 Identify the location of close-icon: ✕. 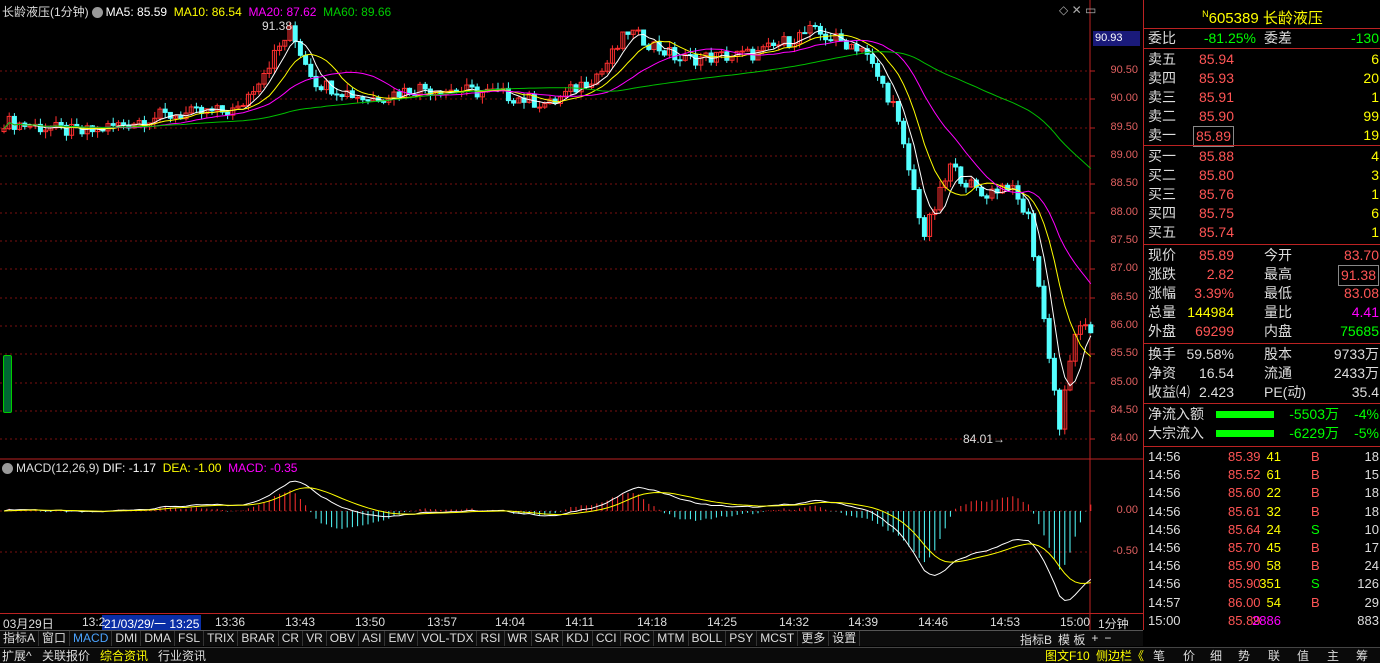
(1077, 10).